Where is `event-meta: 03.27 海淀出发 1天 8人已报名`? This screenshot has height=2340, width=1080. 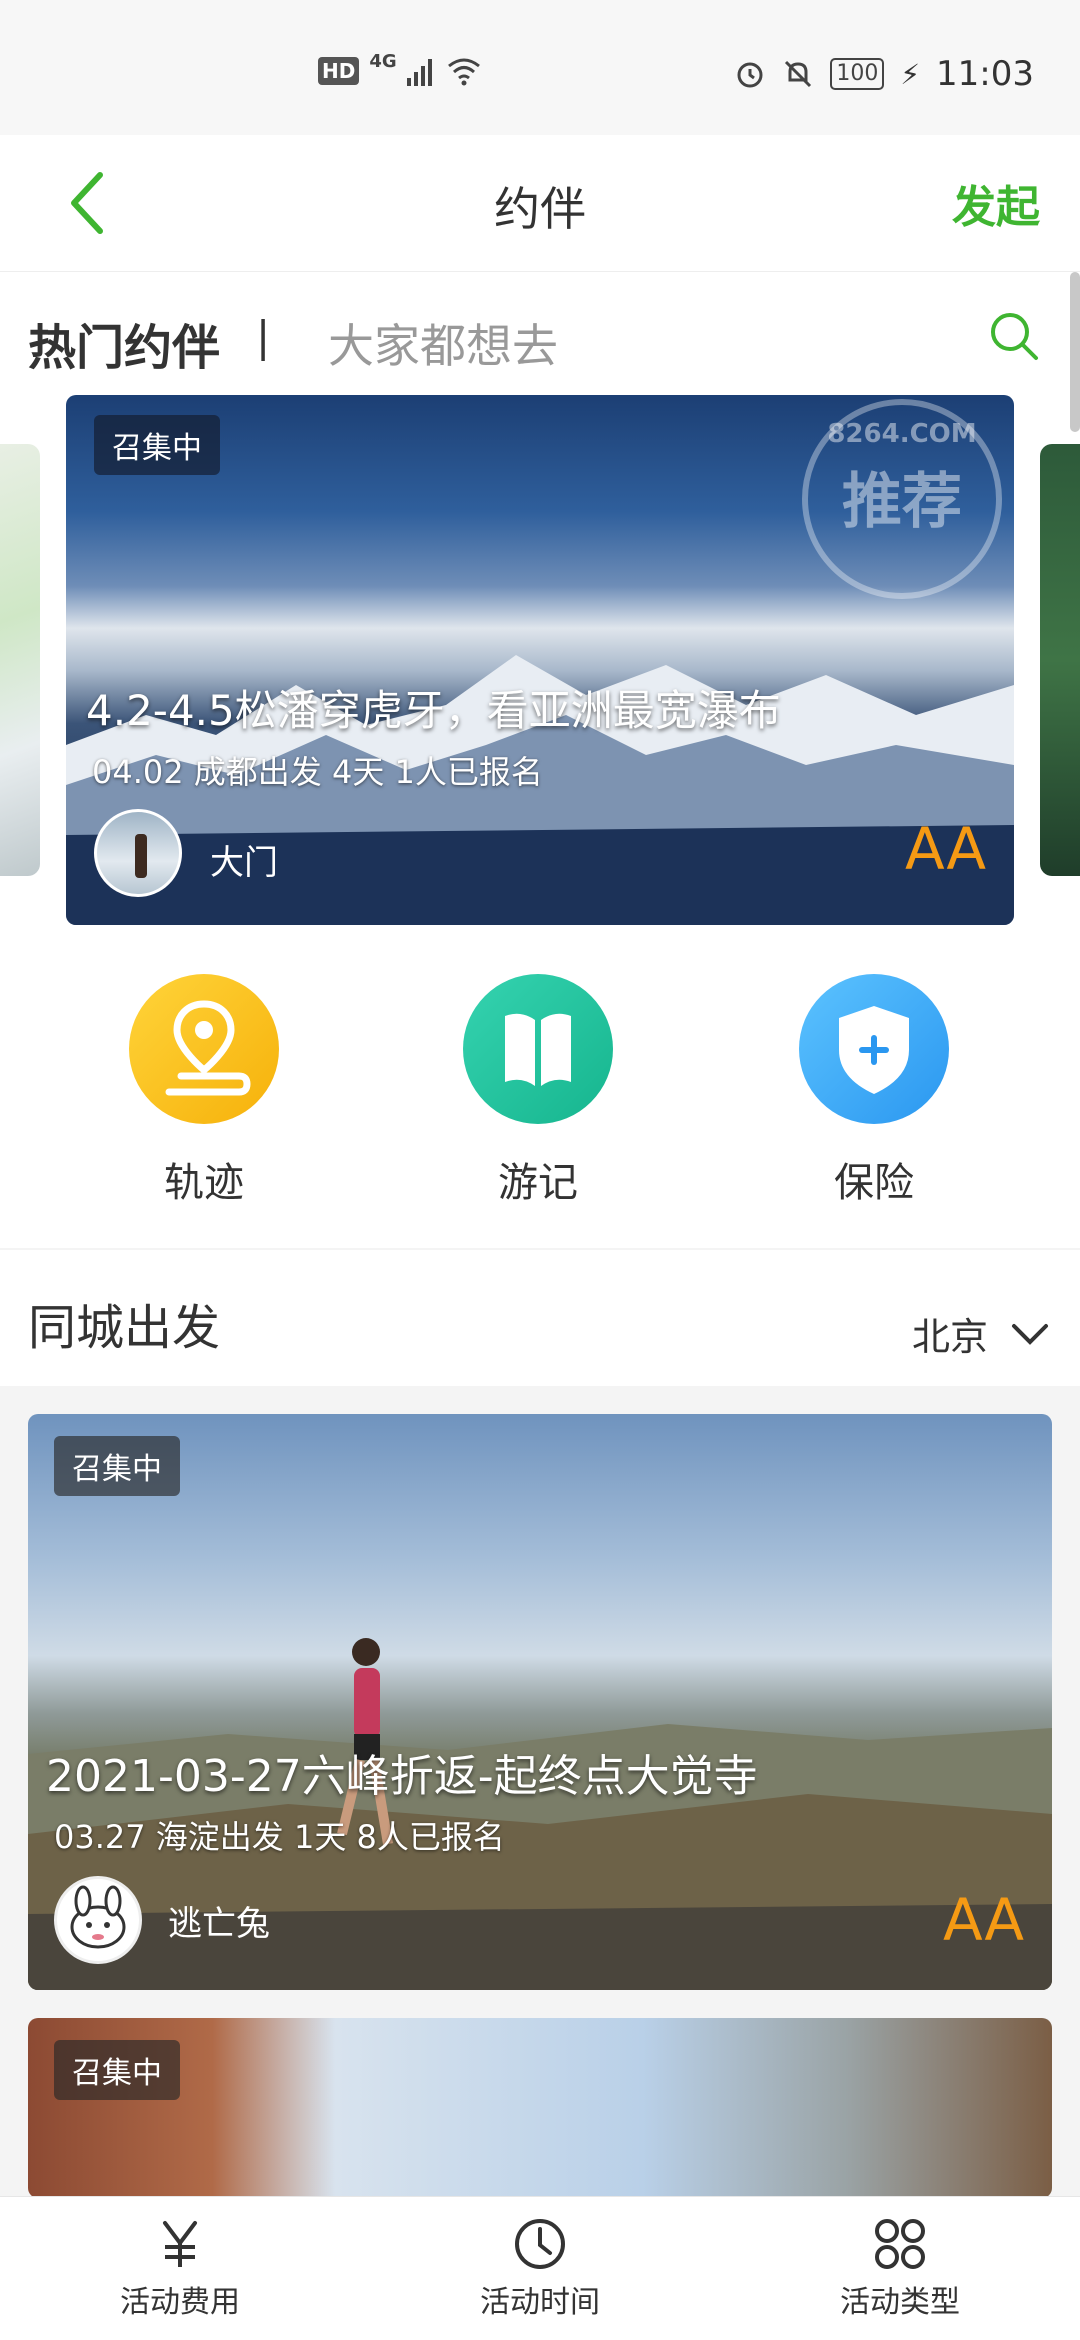
event-meta: 03.27 海淀出发 1天 8人已报名 is located at coordinates (279, 1837).